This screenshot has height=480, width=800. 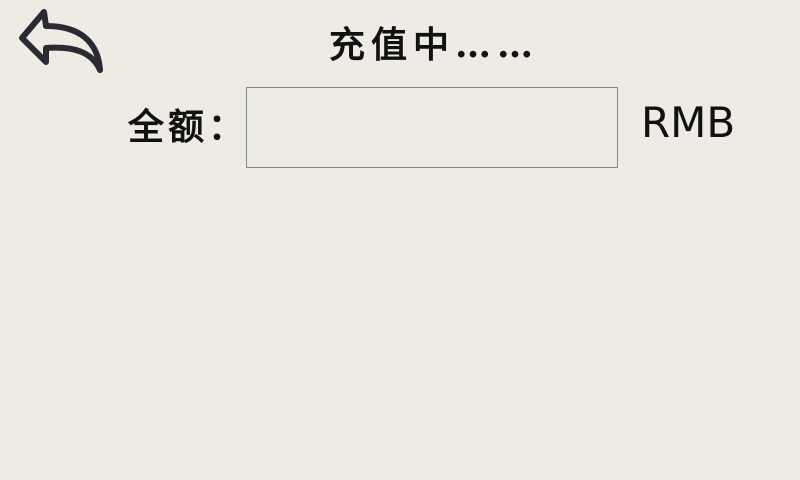 What do you see at coordinates (688, 122) in the screenshot?
I see `currency-label: RMB` at bounding box center [688, 122].